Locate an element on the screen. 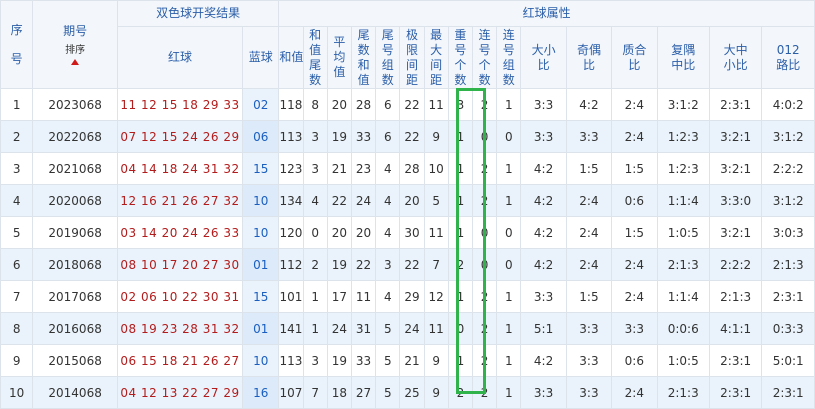 The width and height of the screenshot is (815, 409). header-col-ratio3: 012路比 is located at coordinates (788, 57).